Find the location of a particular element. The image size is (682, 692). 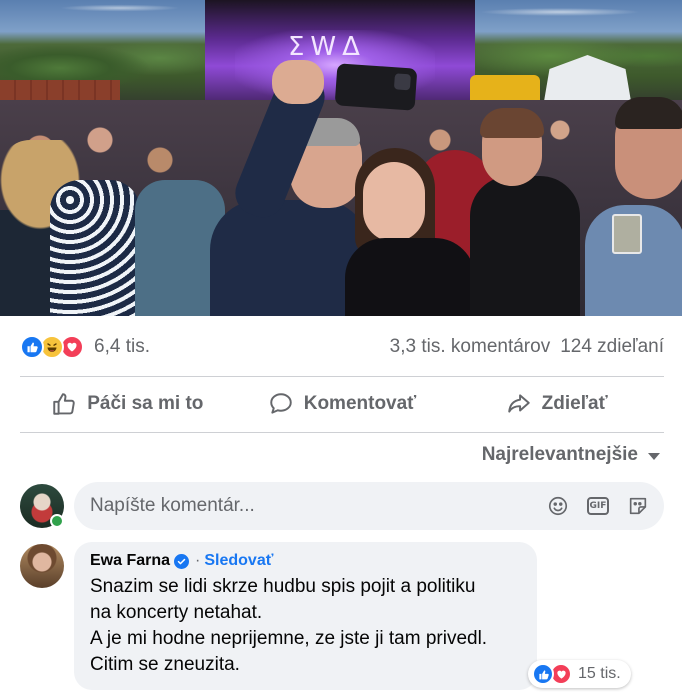

gif-icon: GIF is located at coordinates (598, 506).